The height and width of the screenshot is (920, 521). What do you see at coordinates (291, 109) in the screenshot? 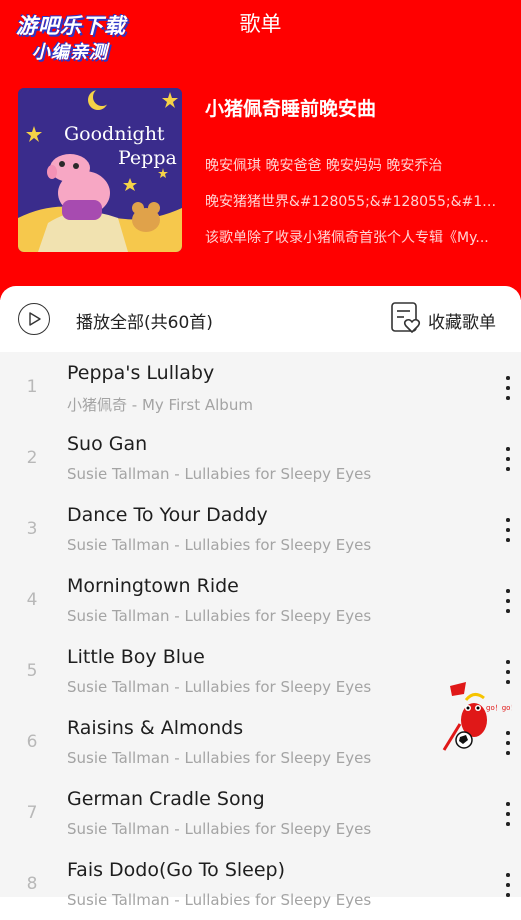
I see `playlist-name: 小猪佩奇睡前晚安曲` at bounding box center [291, 109].